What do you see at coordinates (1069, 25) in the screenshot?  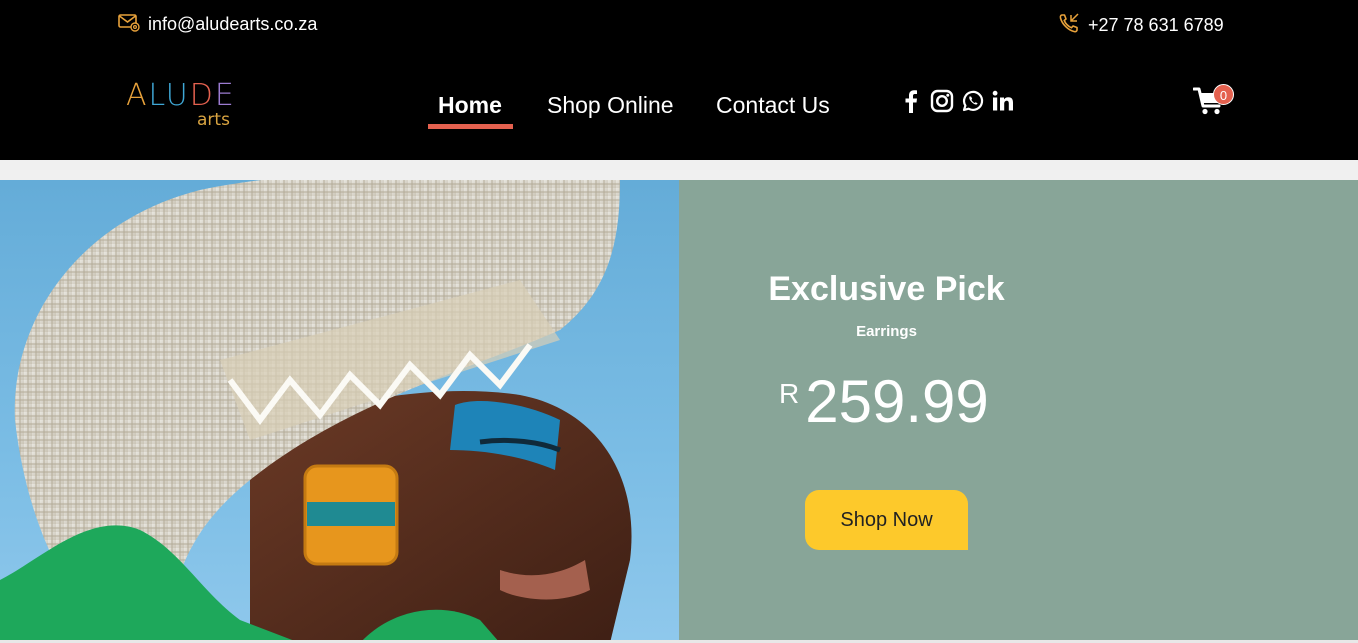 I see `phone-icon` at bounding box center [1069, 25].